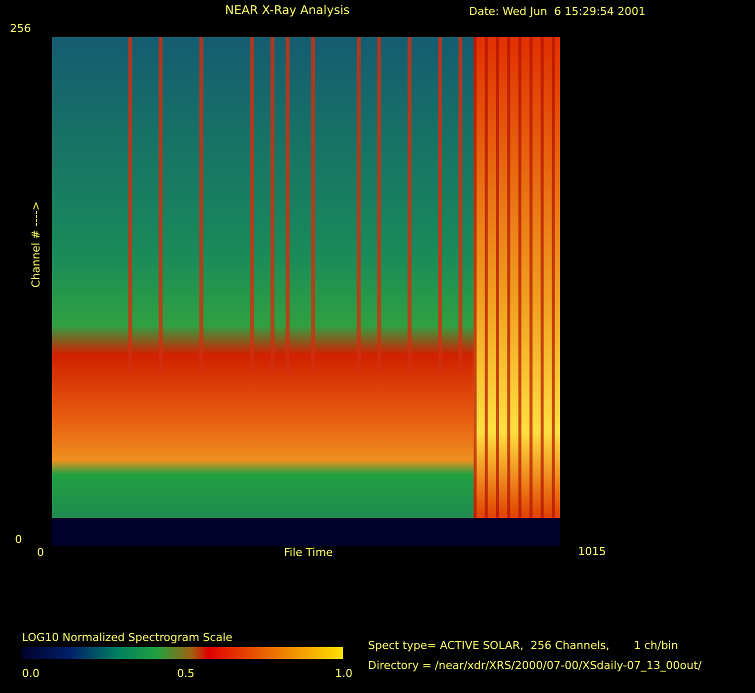 This screenshot has width=755, height=693. Describe the element at coordinates (523, 645) in the screenshot. I see `spectrum-type-label: Spect type= ACTIVE SOLAR, 256 Channels, 1 ch/bin` at that location.